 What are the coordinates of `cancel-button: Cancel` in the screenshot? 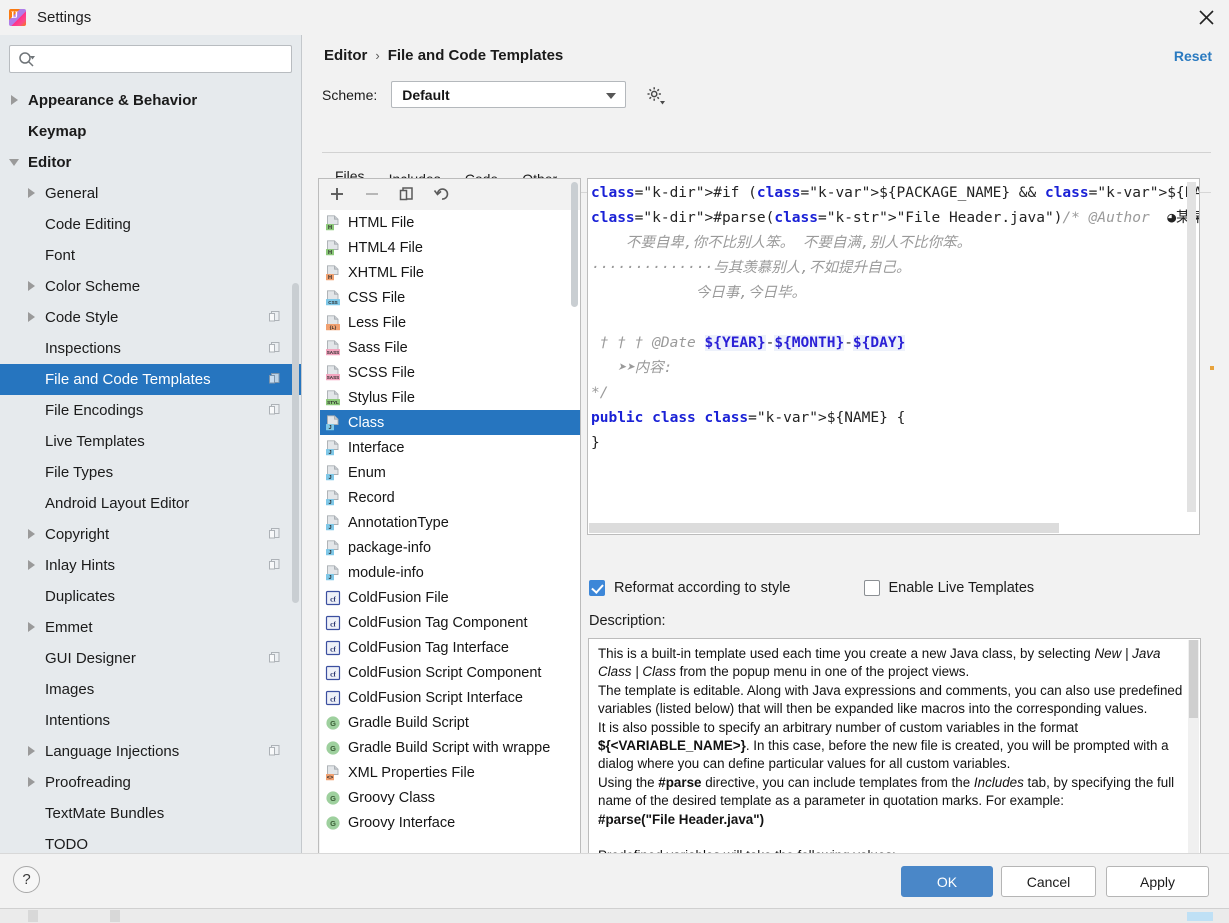 It's located at (1048, 881).